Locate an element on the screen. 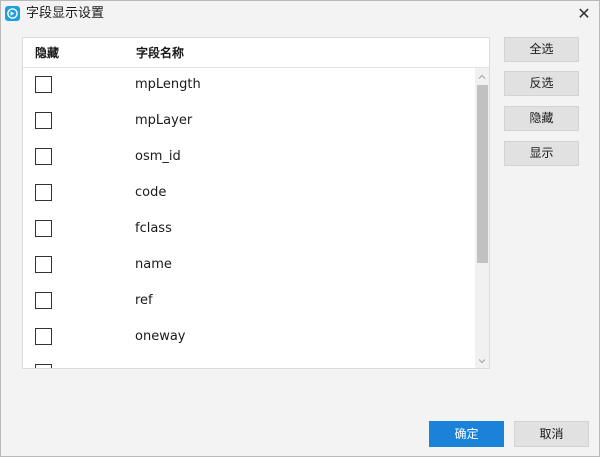 The width and height of the screenshot is (600, 457). vertical-scrollbar is located at coordinates (482, 218).